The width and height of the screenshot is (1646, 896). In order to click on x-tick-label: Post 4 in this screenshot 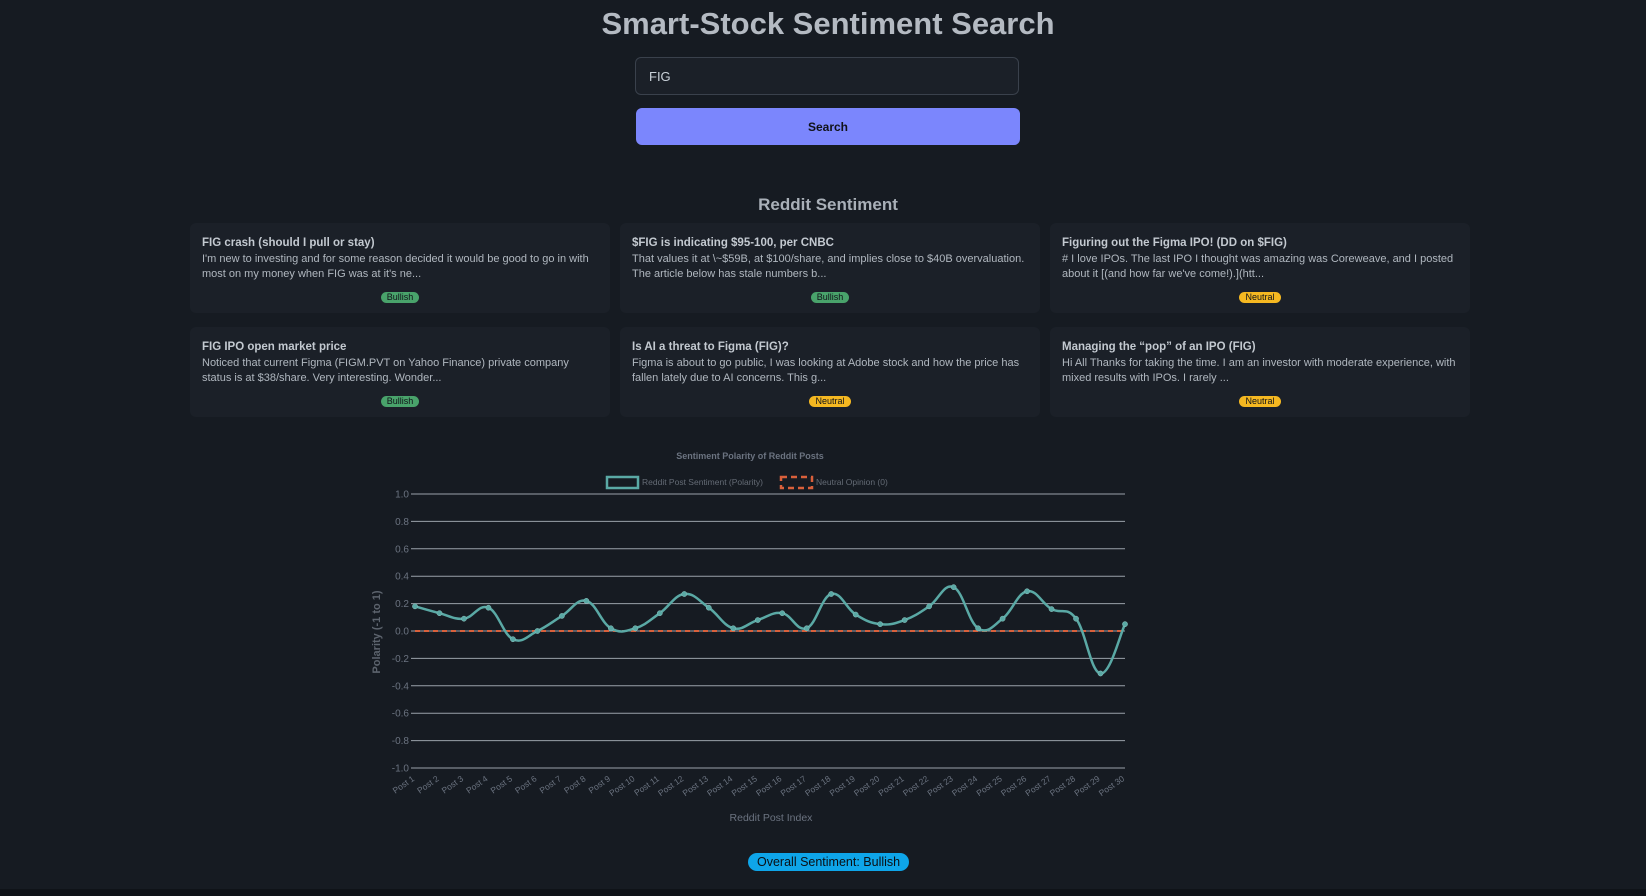, I will do `click(477, 784)`.